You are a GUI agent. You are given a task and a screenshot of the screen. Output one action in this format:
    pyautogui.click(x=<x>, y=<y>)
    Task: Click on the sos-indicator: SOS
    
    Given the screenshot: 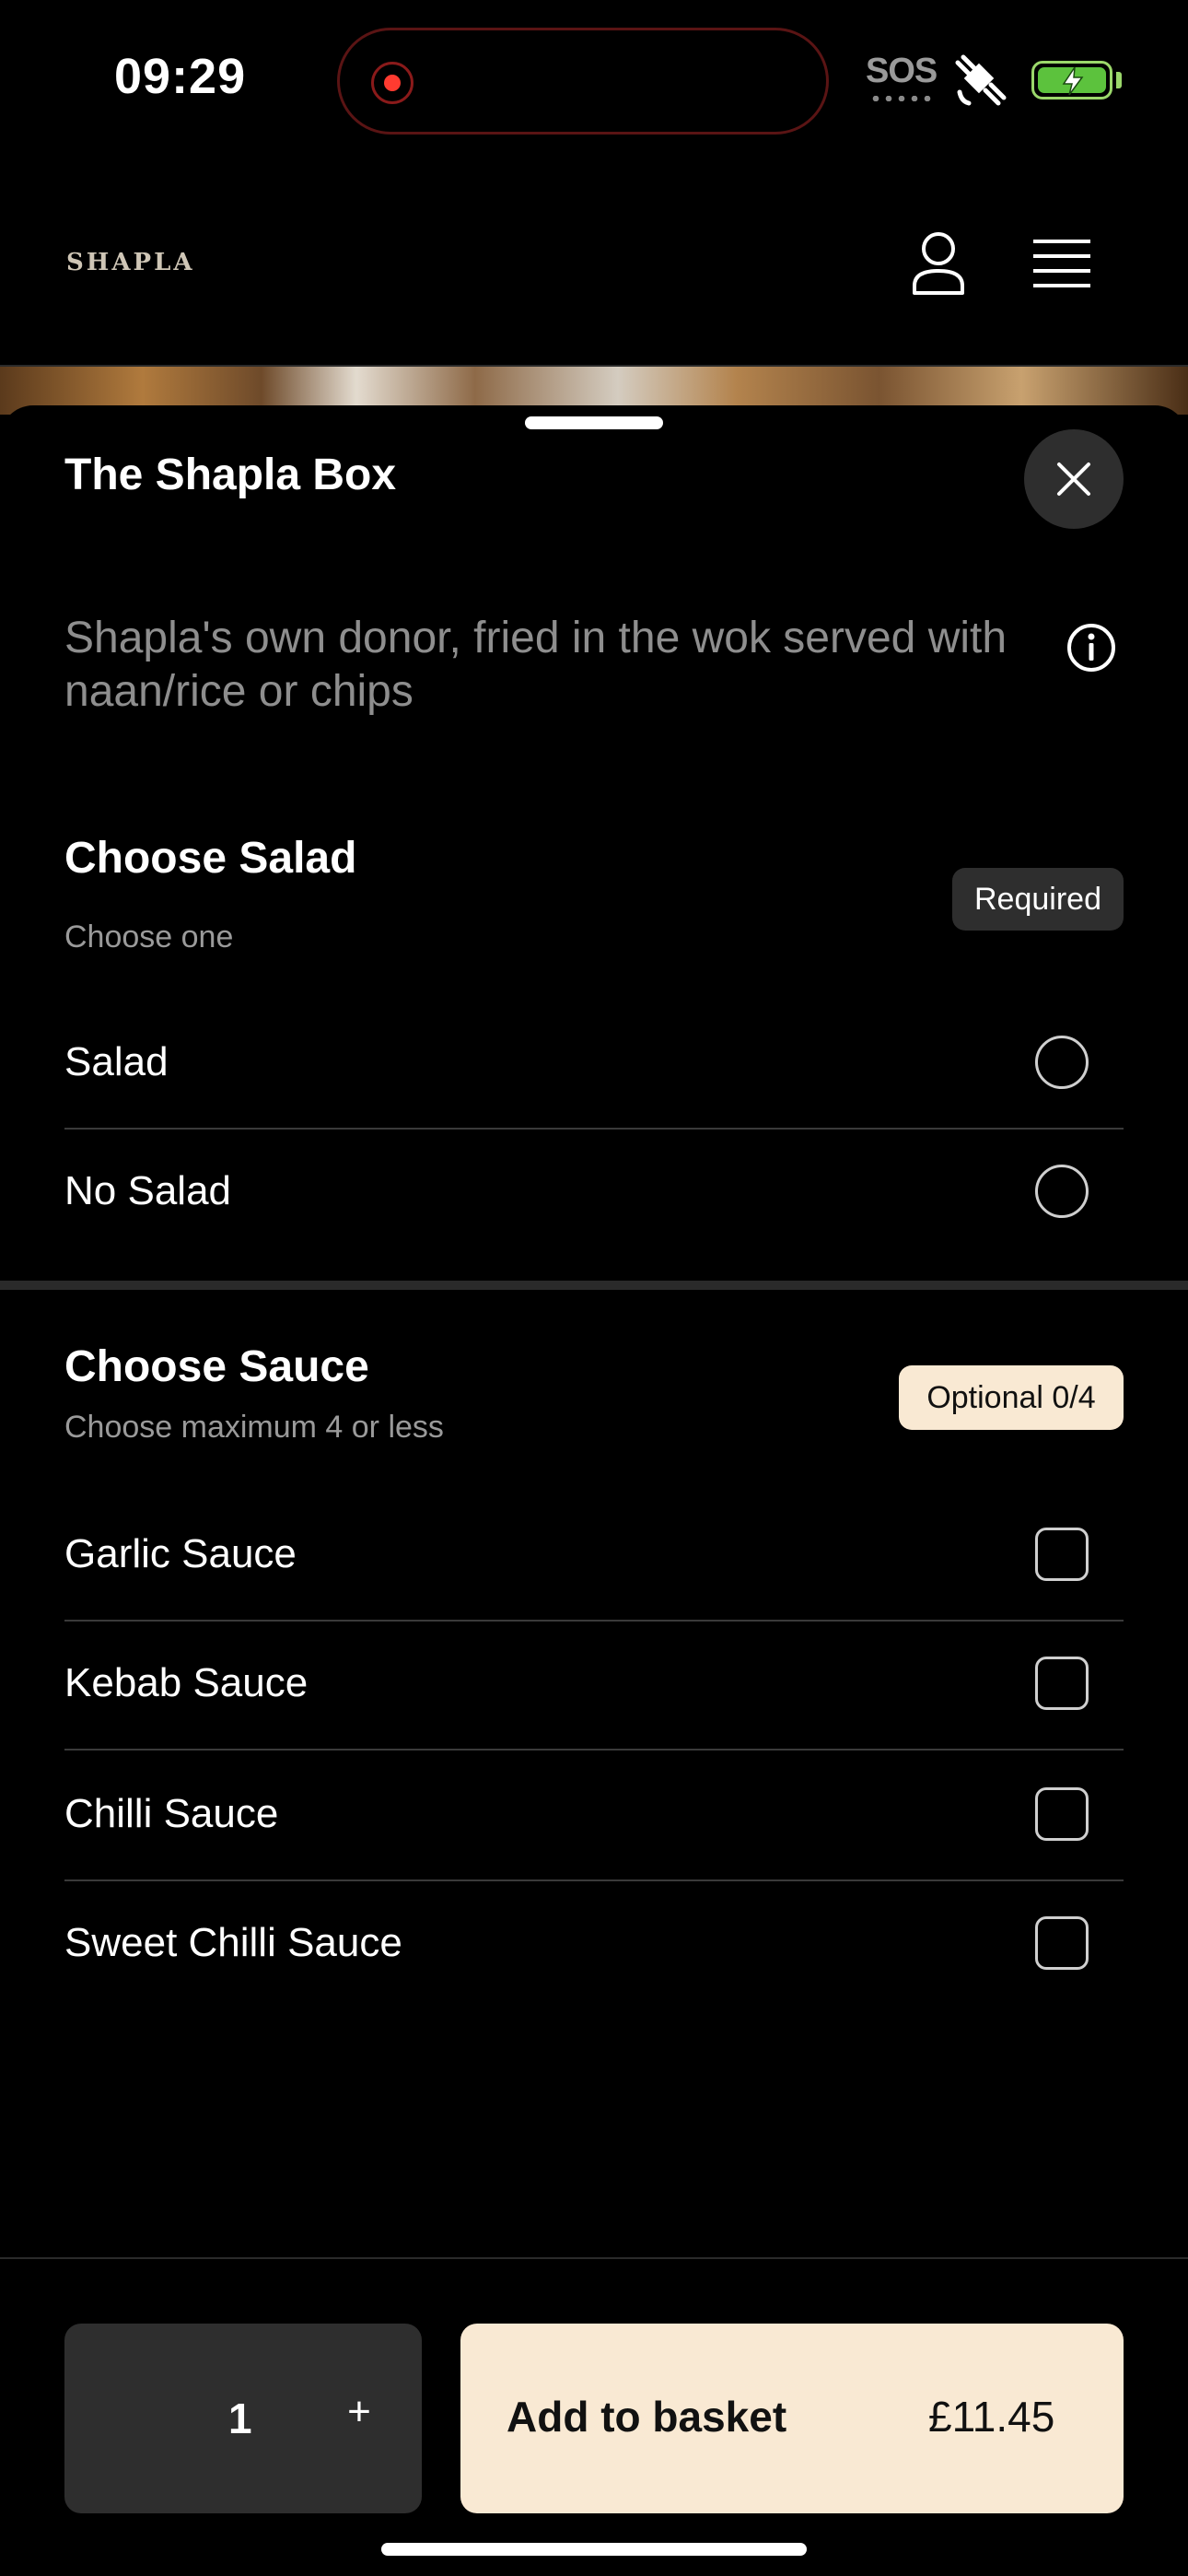 What is the action you would take?
    pyautogui.click(x=902, y=71)
    